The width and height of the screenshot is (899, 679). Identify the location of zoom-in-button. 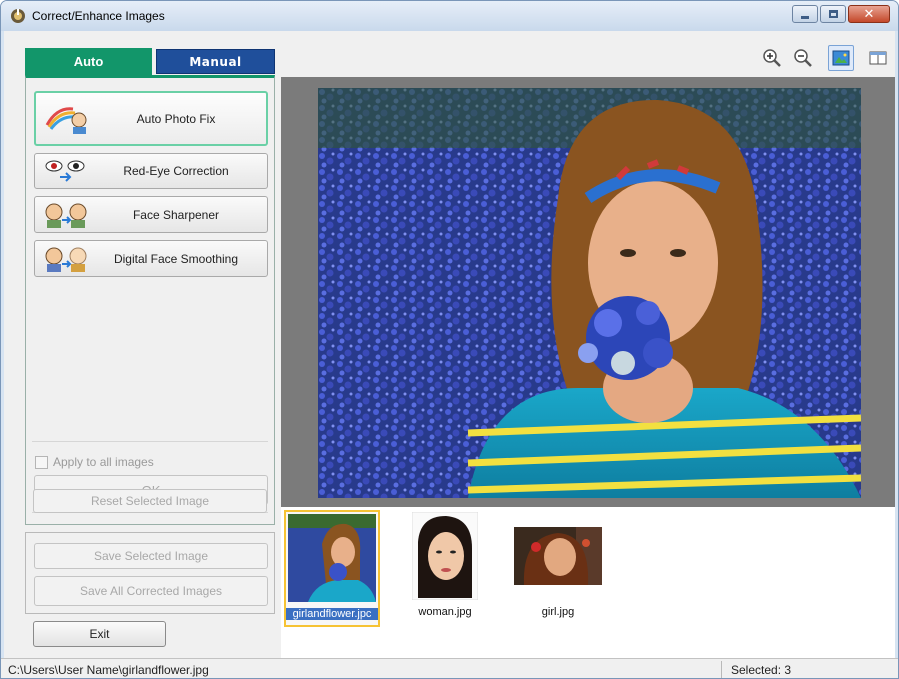
(772, 58).